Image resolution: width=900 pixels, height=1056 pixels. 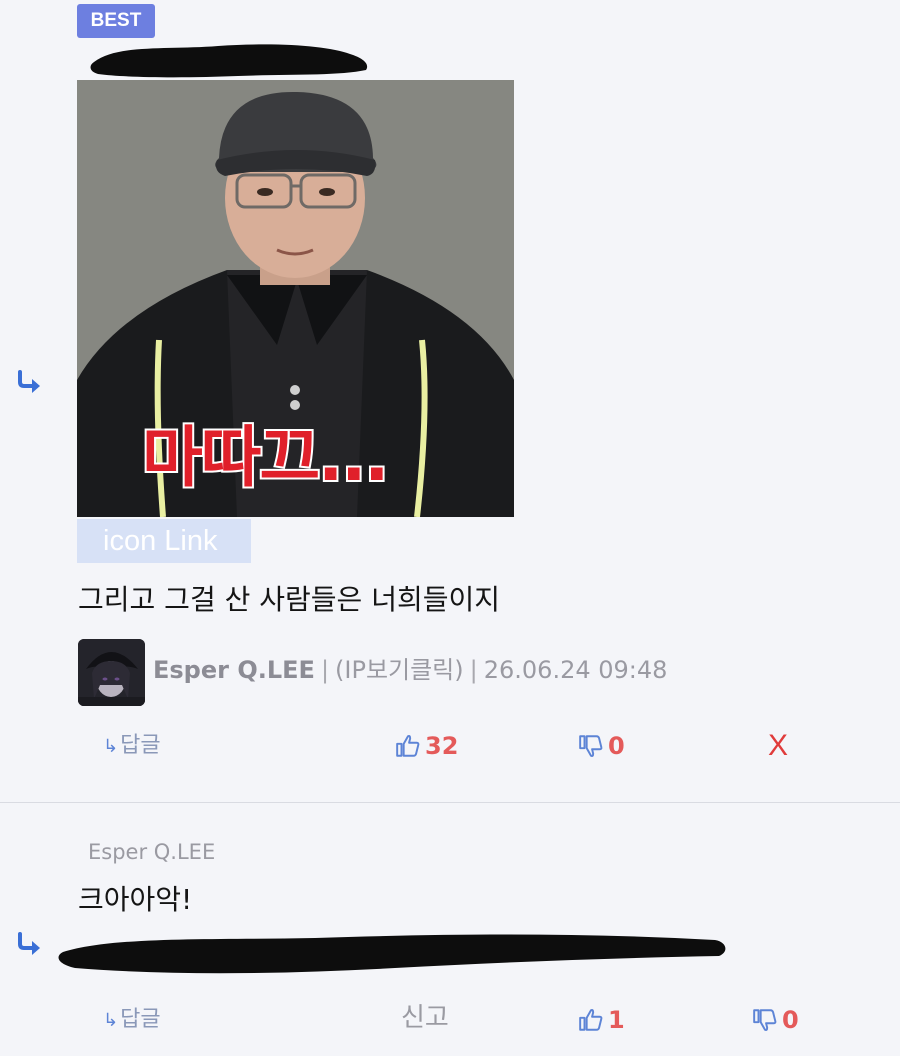 I want to click on comment-datetime: 26.06.24 09:48, so click(x=575, y=670).